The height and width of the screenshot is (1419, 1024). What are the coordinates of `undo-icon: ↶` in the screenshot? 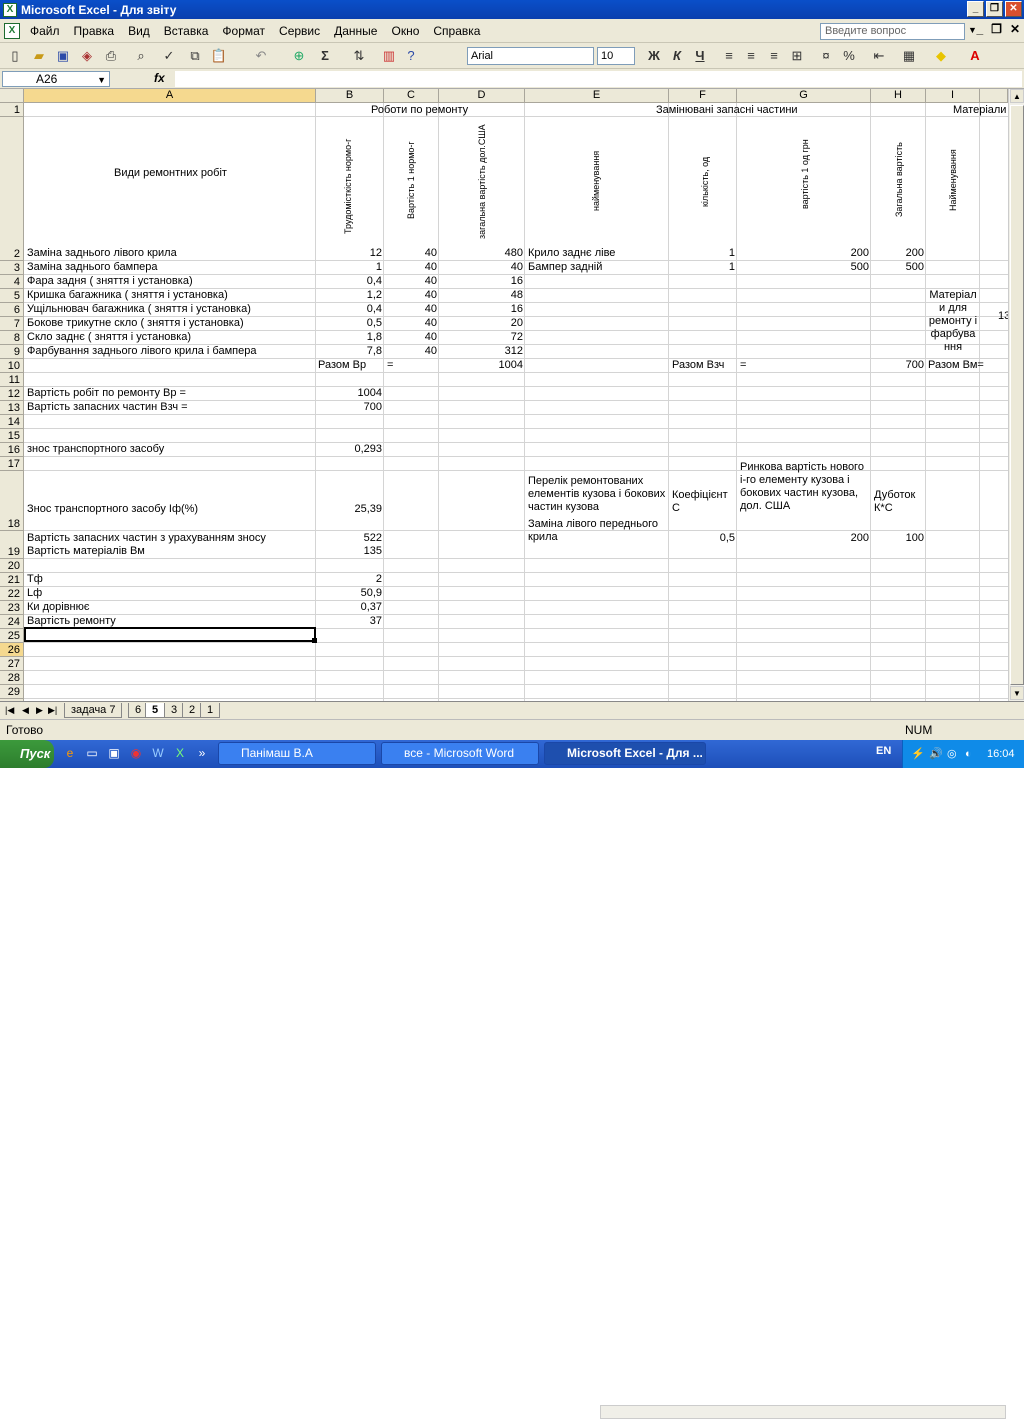 It's located at (261, 56).